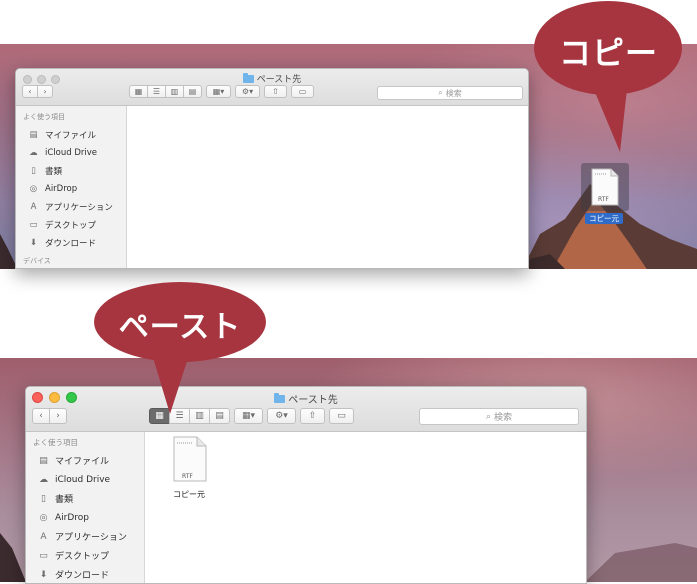 The width and height of the screenshot is (697, 584). Describe the element at coordinates (193, 469) in the screenshot. I see `pasted-file: RTF コピー元` at that location.